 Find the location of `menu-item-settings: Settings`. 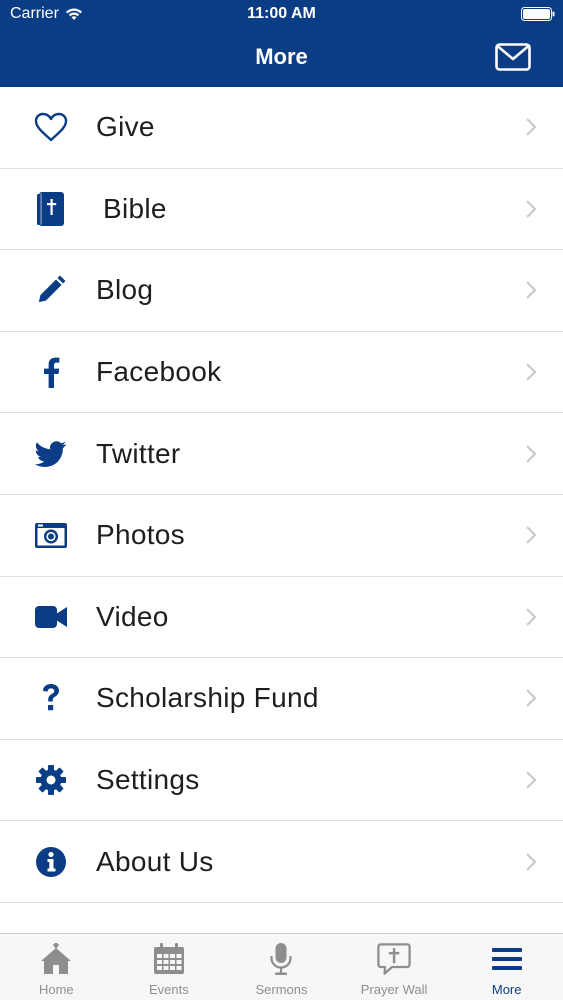

menu-item-settings: Settings is located at coordinates (281, 780).